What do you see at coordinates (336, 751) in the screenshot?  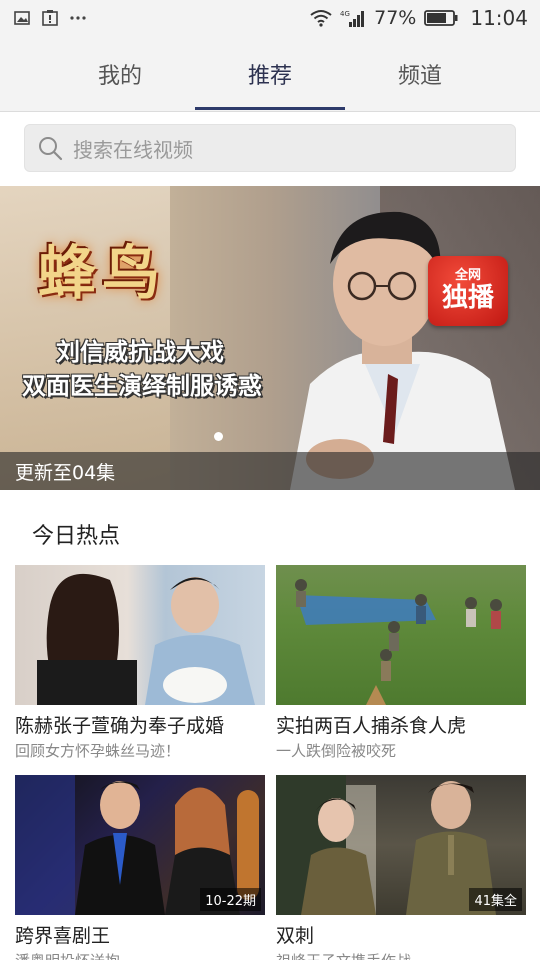 I see `video-subtitle: 一人跌倒险被咬死` at bounding box center [336, 751].